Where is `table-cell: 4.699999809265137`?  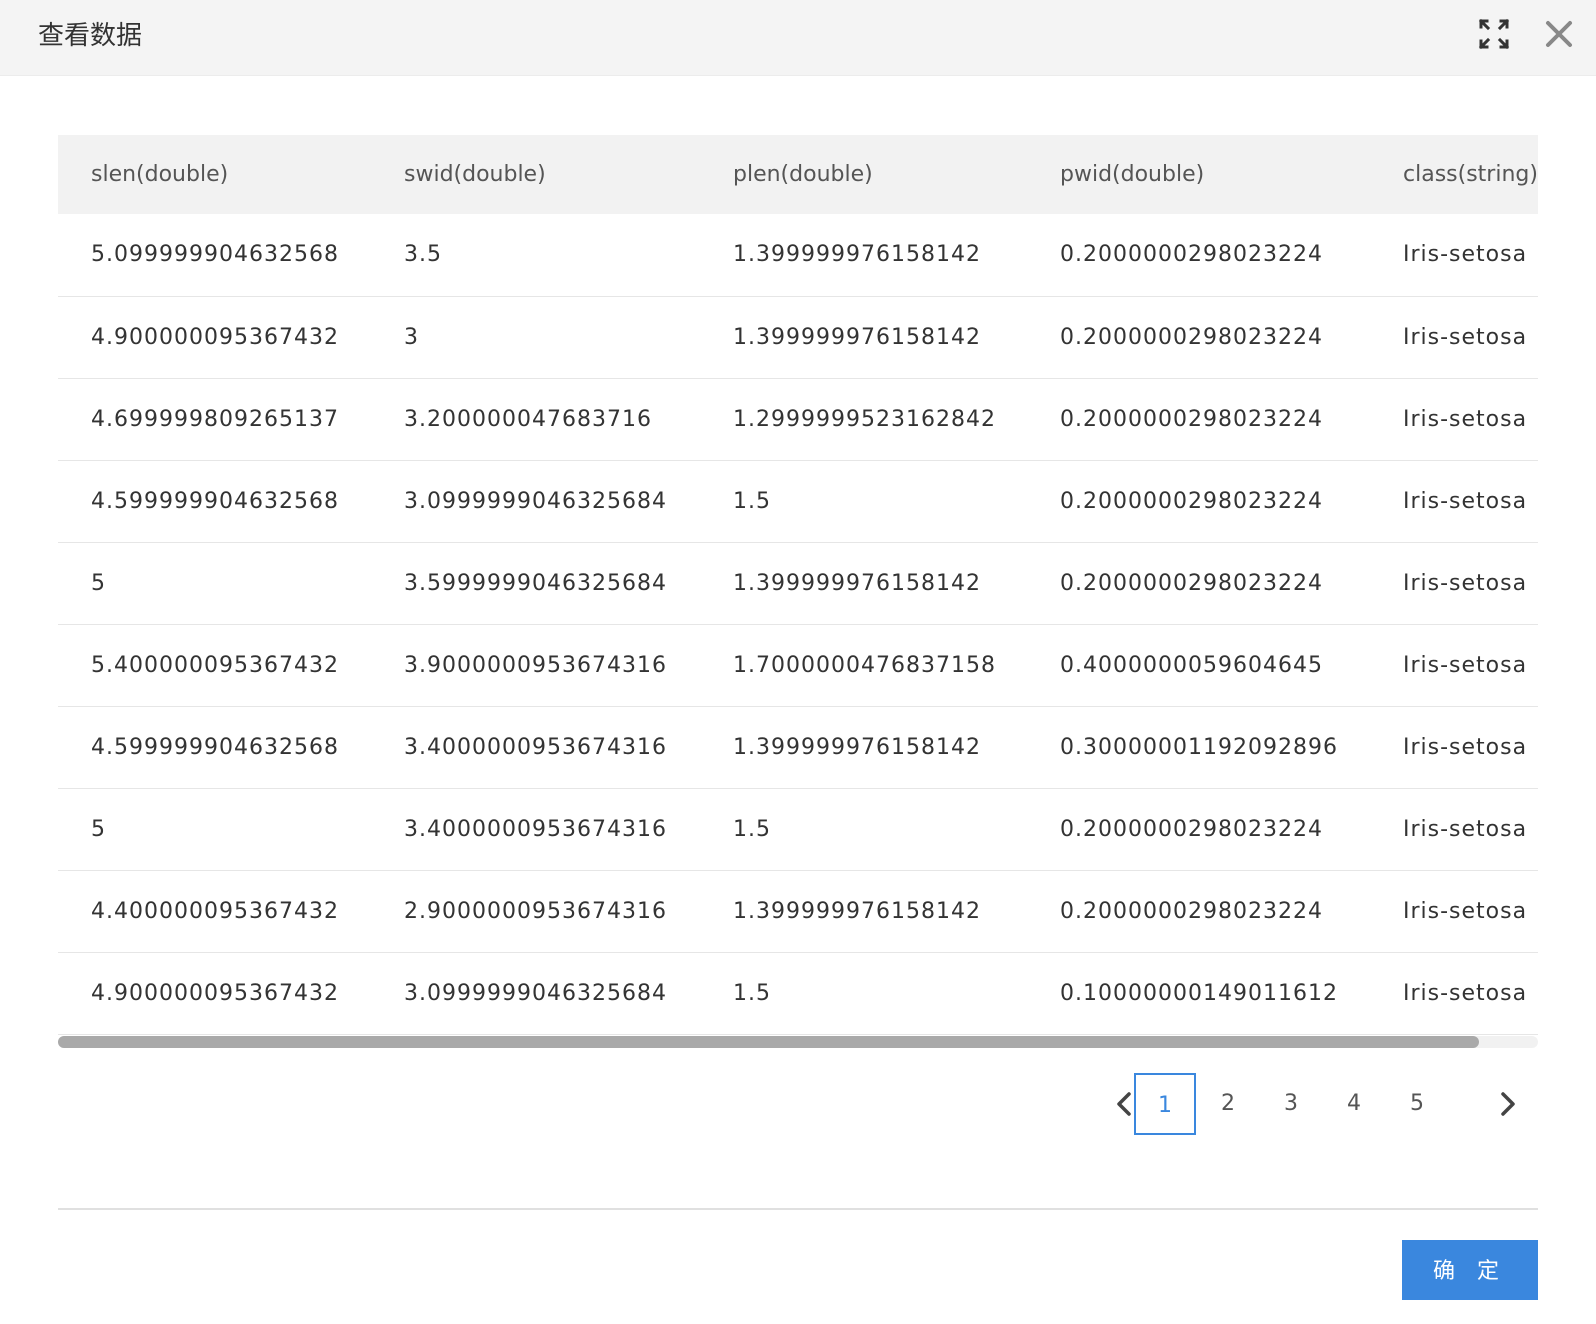 table-cell: 4.699999809265137 is located at coordinates (215, 419).